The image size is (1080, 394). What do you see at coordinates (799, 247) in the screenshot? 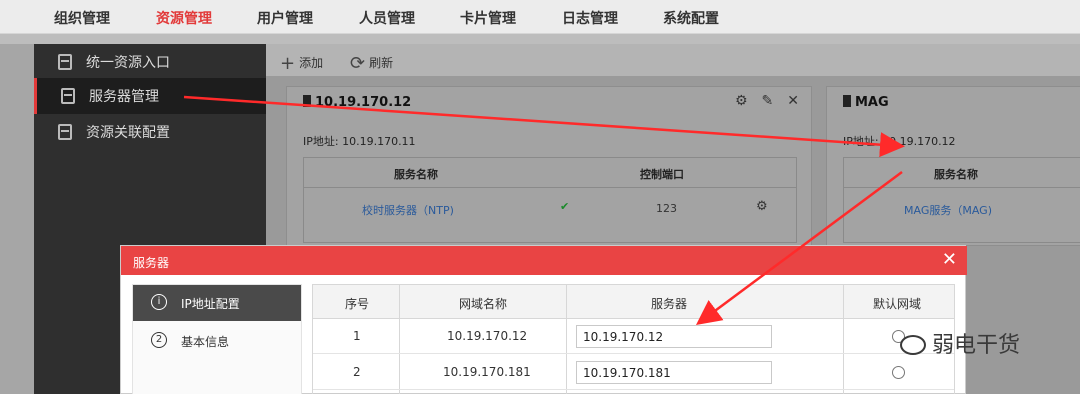
I see `arrow-to-input` at bounding box center [799, 247].